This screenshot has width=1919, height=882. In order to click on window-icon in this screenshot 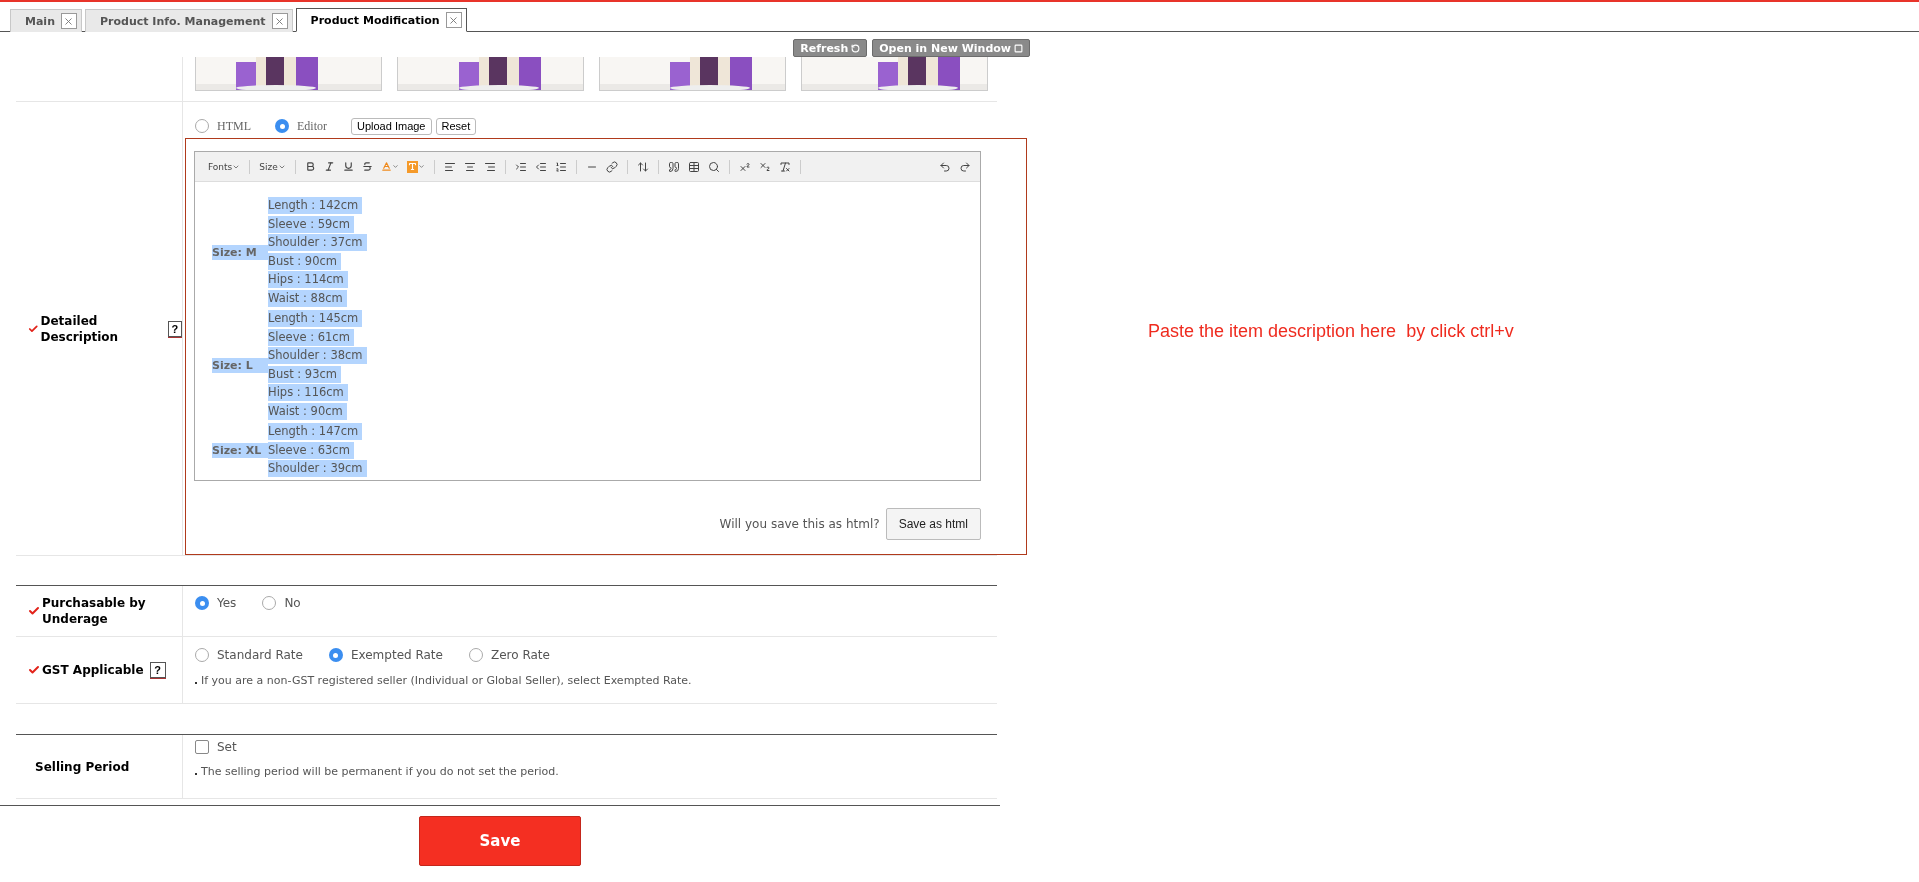, I will do `click(1018, 48)`.